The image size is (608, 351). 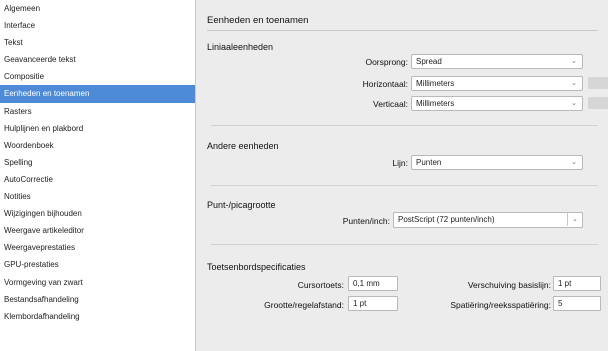 What do you see at coordinates (97, 299) in the screenshot?
I see `sidebar-item: Bestandsafhandeling` at bounding box center [97, 299].